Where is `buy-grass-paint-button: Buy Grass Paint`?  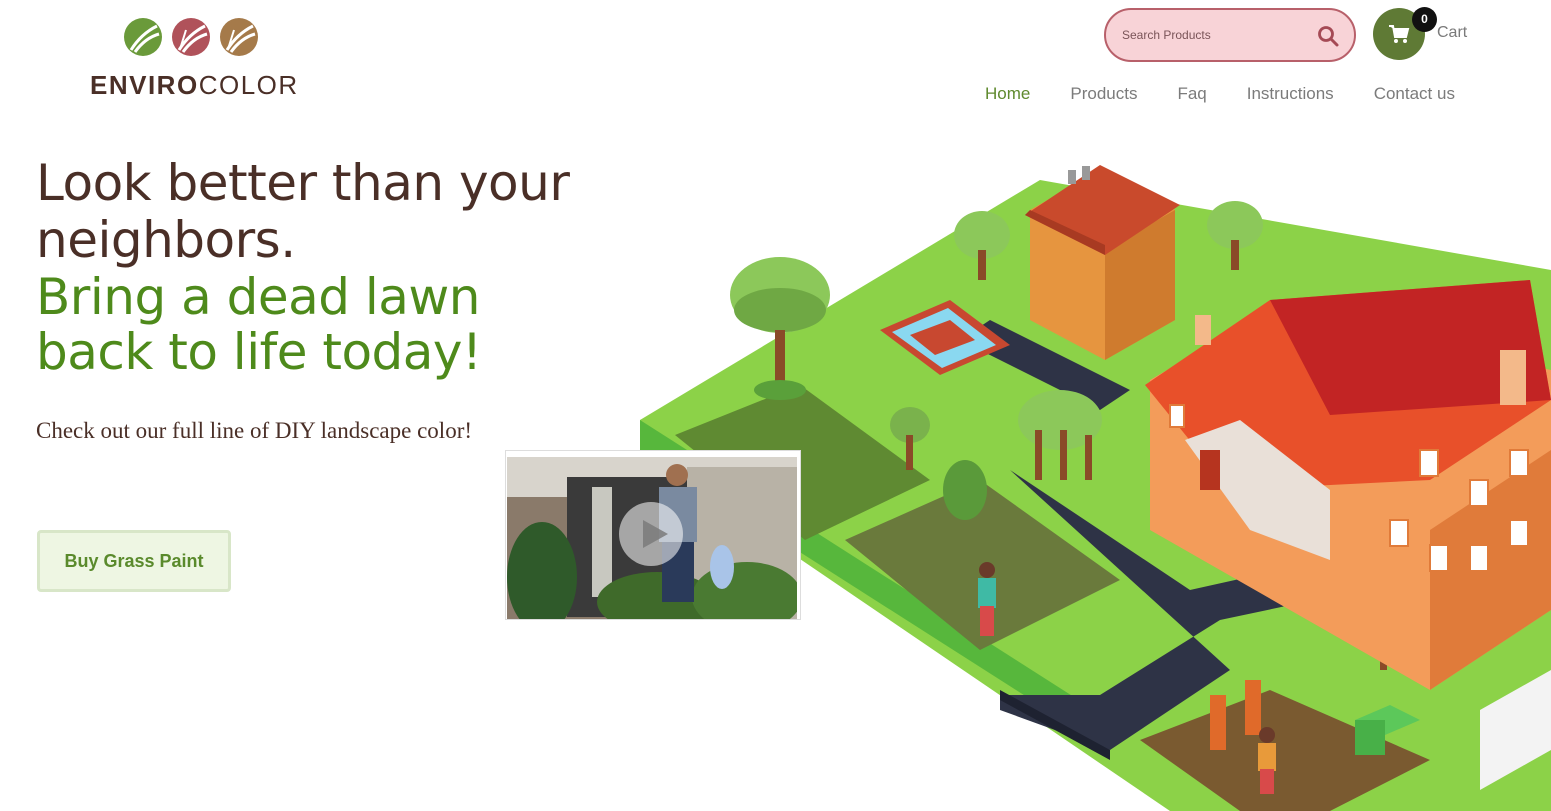
buy-grass-paint-button: Buy Grass Paint is located at coordinates (134, 561).